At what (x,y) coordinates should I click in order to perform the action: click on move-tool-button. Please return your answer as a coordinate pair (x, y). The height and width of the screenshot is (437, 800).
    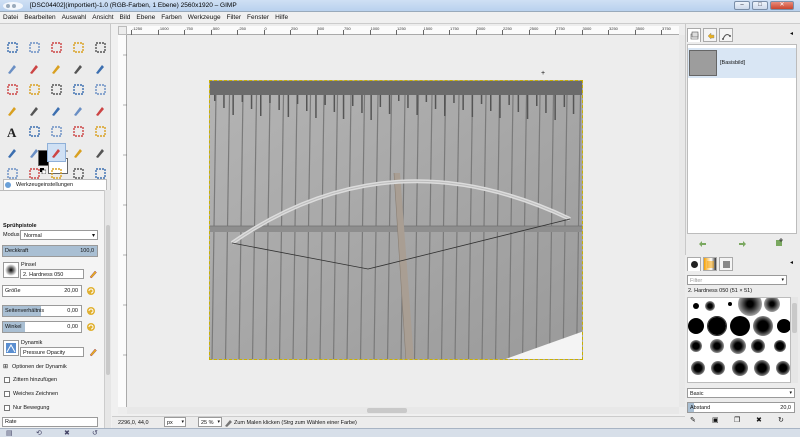
    Looking at the image, I should click on (12, 89).